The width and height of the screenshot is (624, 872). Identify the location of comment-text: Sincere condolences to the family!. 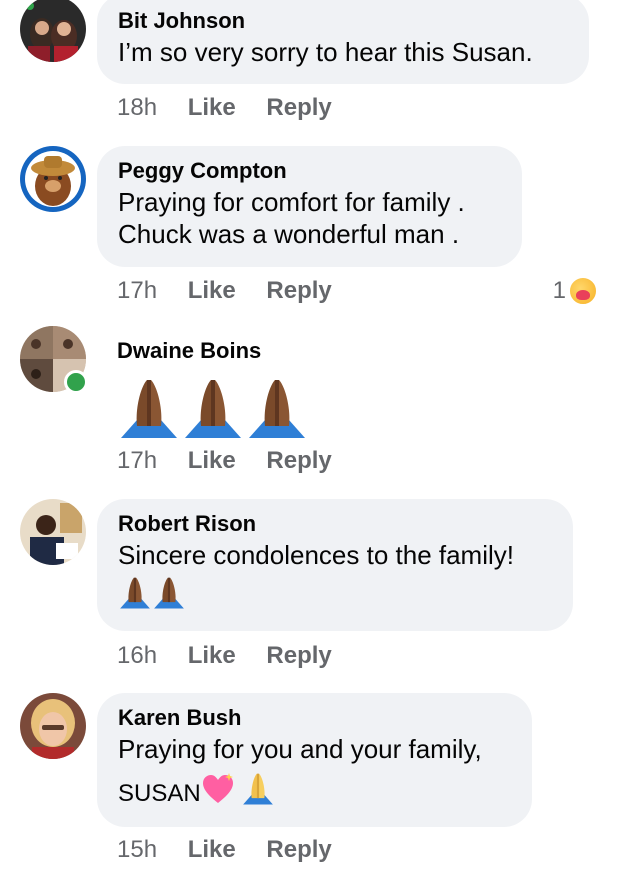
(316, 555).